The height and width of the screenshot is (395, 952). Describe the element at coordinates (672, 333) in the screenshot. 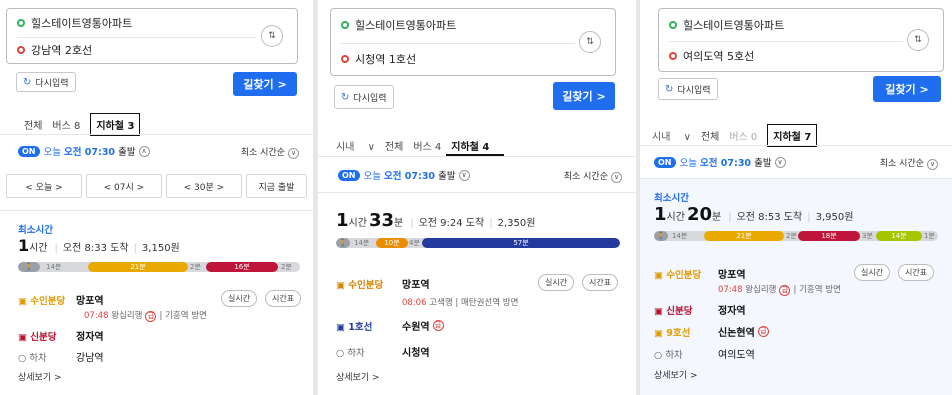

I see `subway-icon: ▣ 9호선` at that location.